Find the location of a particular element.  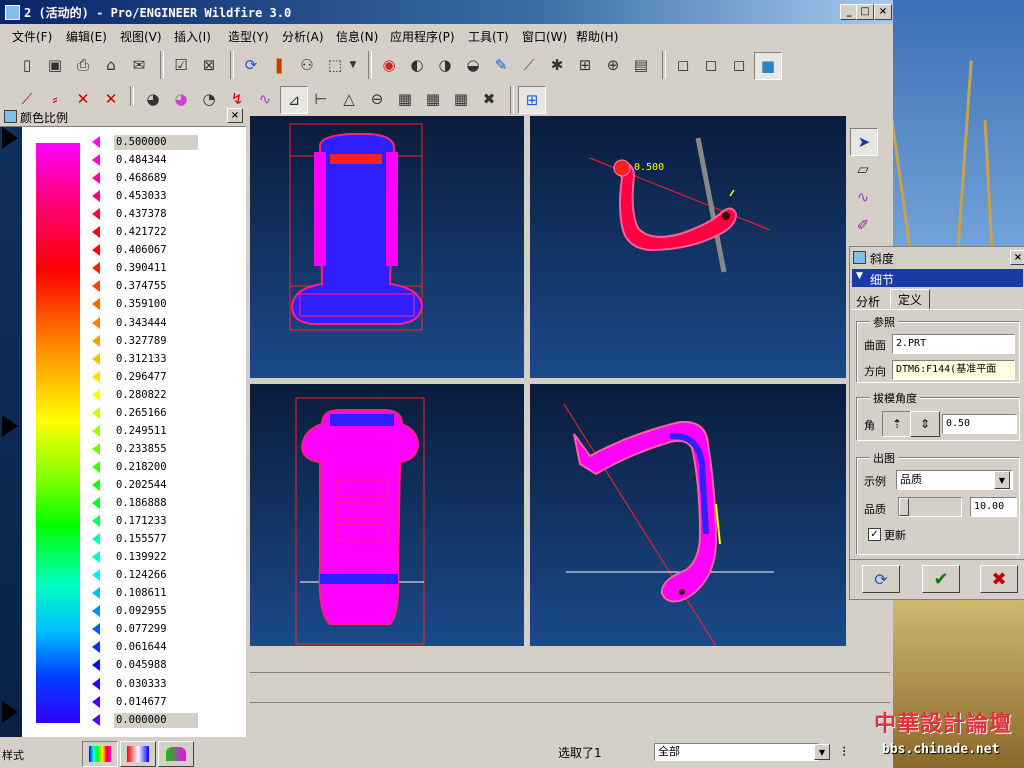

menu-tools: 工具(T) is located at coordinates (488, 36).